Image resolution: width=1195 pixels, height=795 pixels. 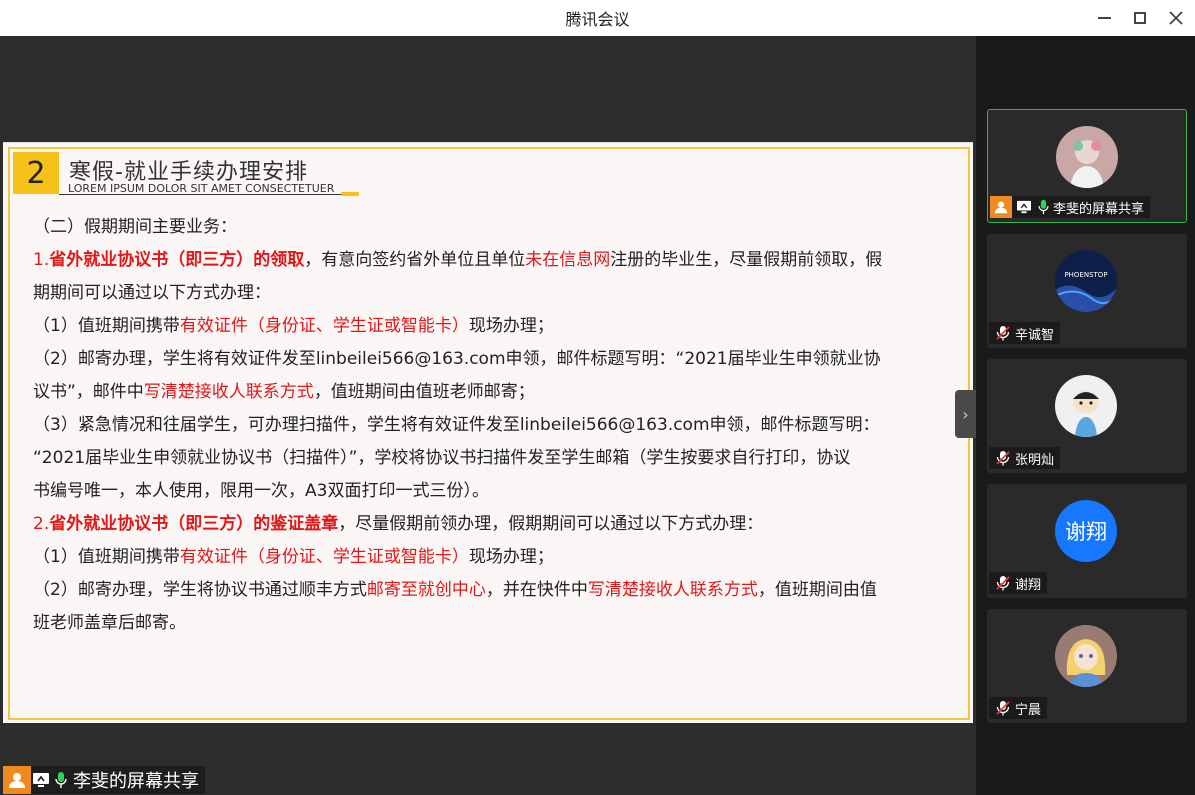 I want to click on avatar-initials: 谢翔, so click(x=1086, y=532).